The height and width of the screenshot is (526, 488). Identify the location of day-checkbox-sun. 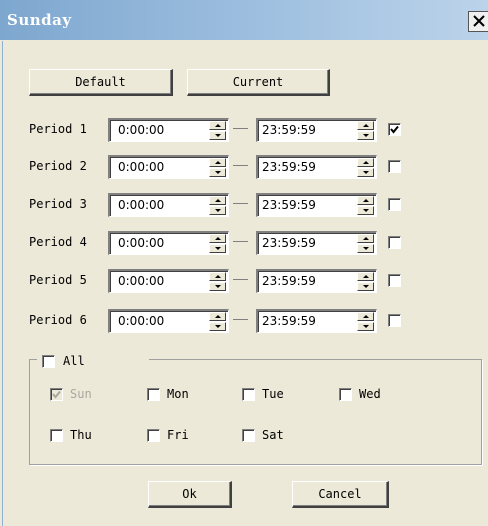
(56, 394).